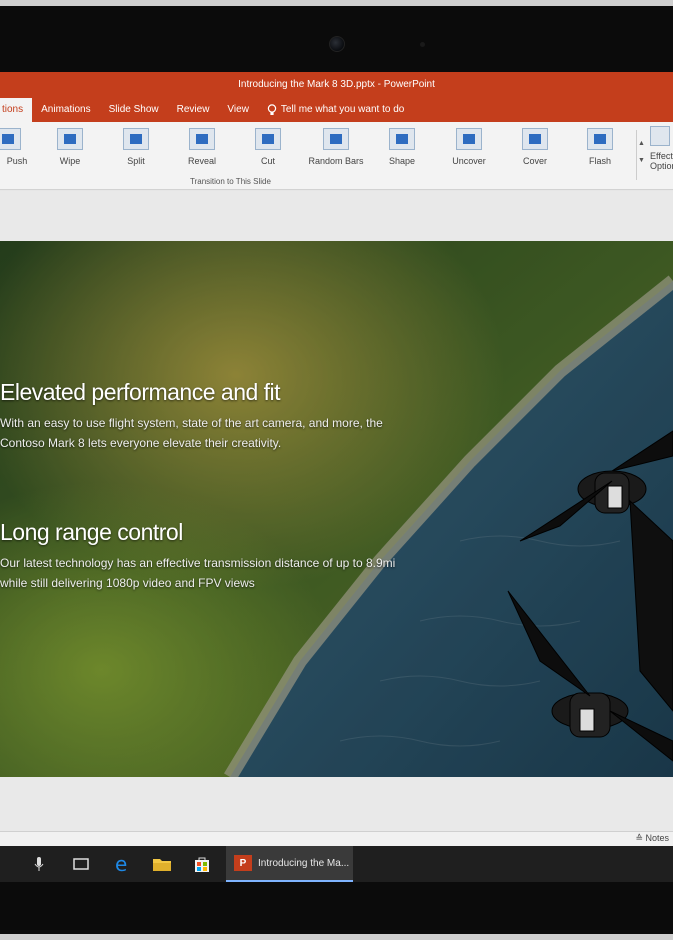 This screenshot has width=673, height=940. What do you see at coordinates (652, 838) in the screenshot?
I see `notes-button: ≙ Notes` at bounding box center [652, 838].